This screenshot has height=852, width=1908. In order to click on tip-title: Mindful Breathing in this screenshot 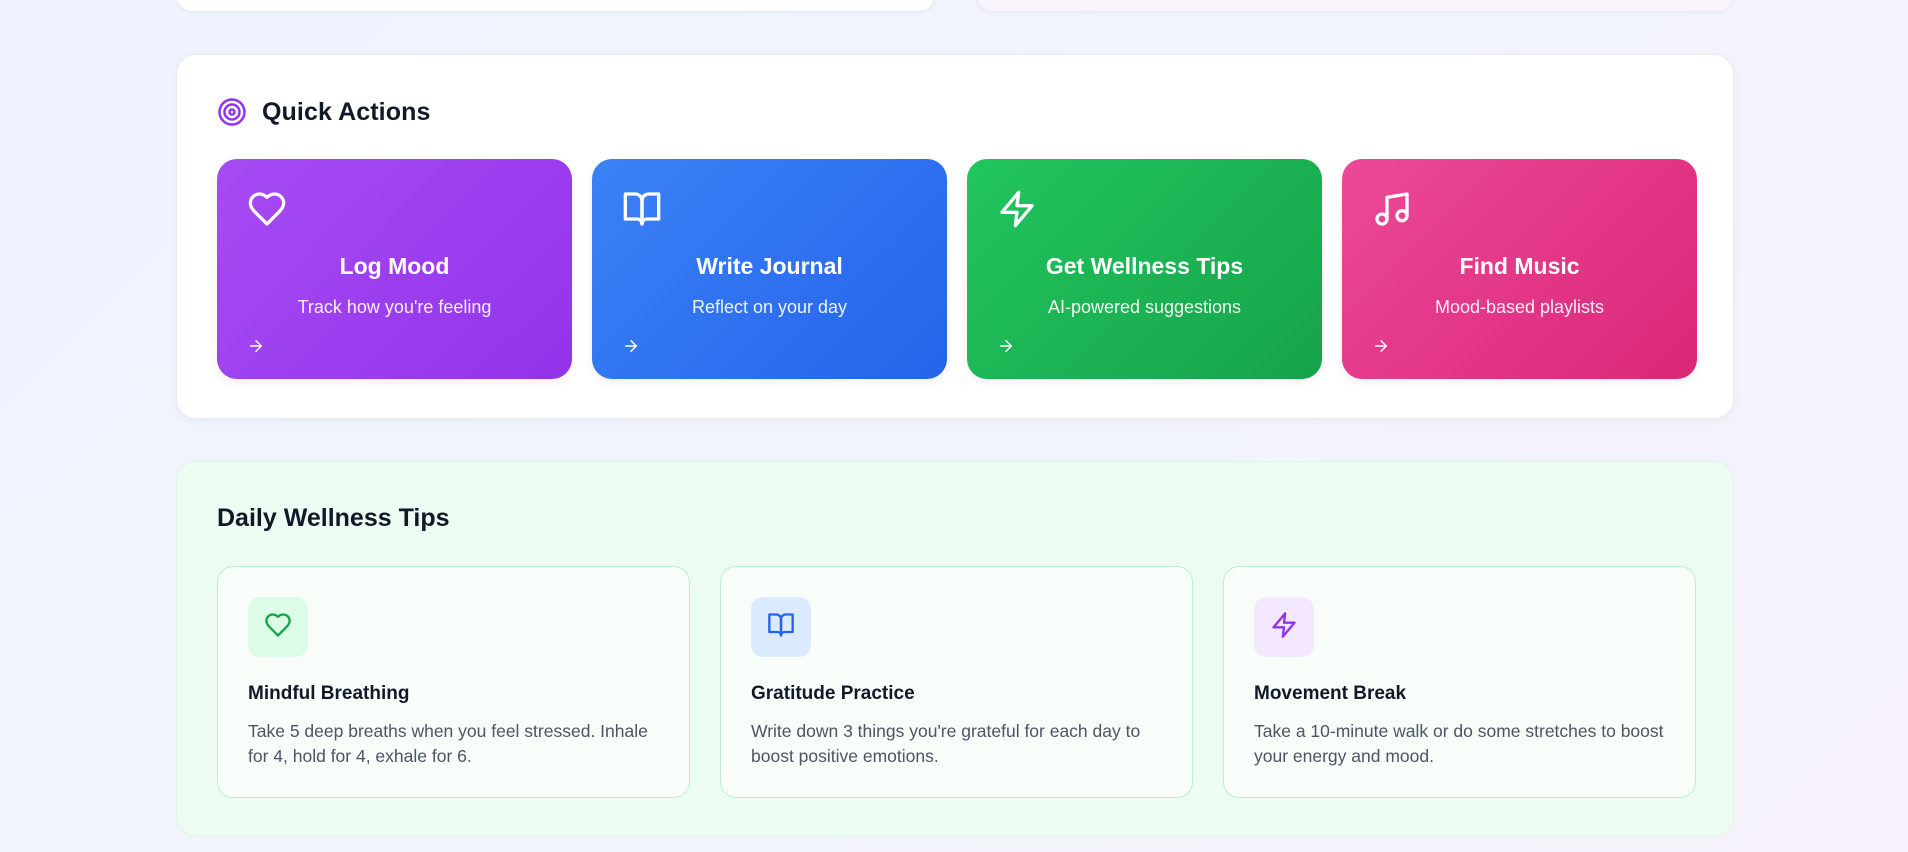, I will do `click(329, 693)`.